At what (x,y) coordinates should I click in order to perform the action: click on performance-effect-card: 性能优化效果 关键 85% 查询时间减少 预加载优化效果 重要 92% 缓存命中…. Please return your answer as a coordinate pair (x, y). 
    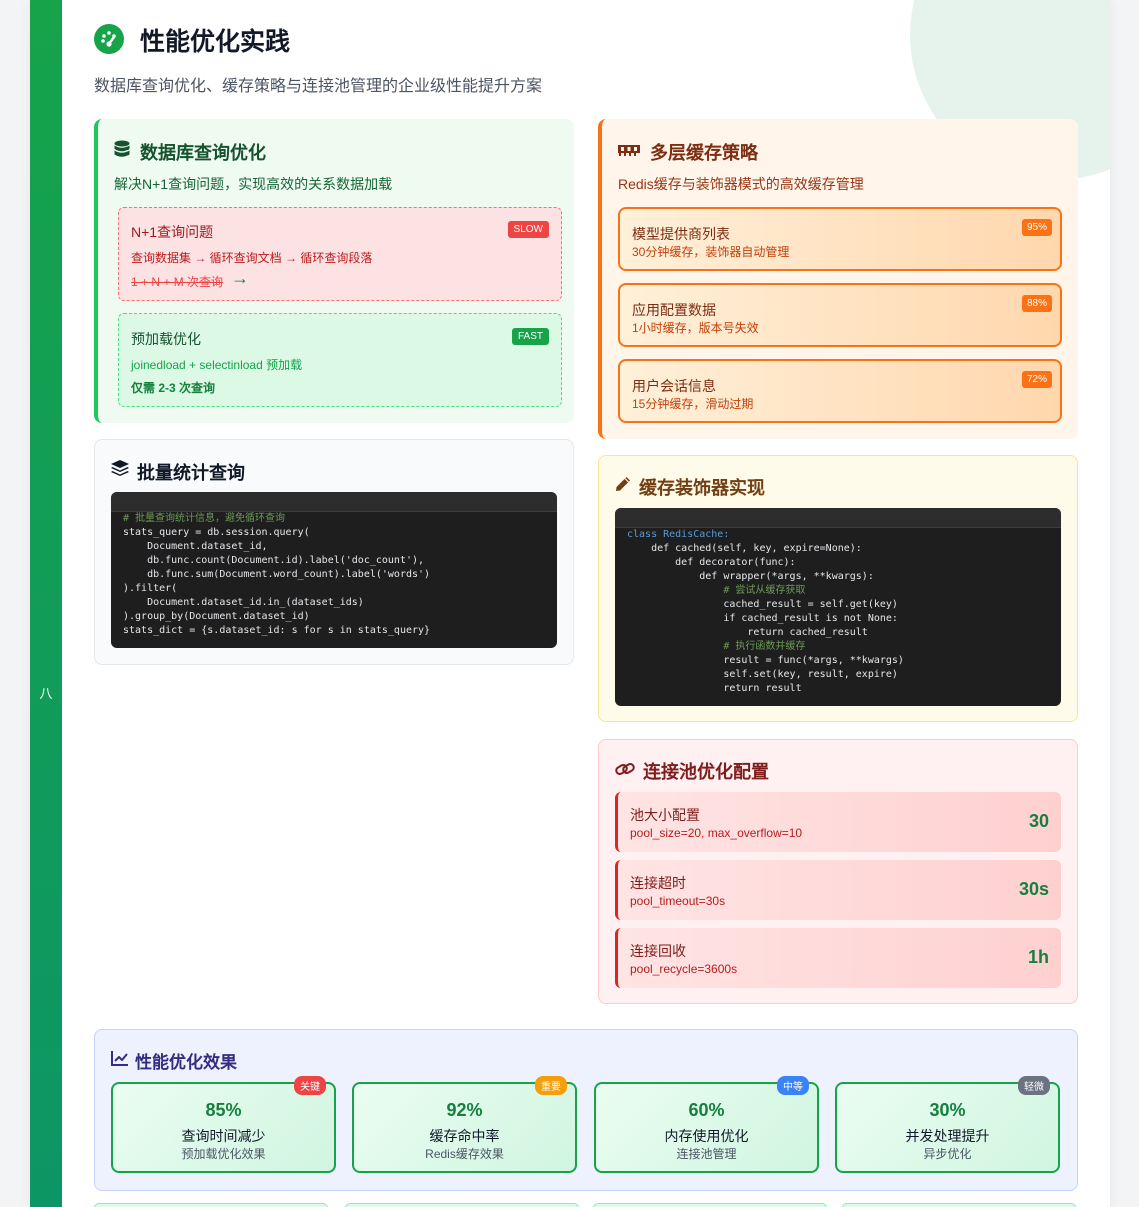
    Looking at the image, I should click on (586, 1110).